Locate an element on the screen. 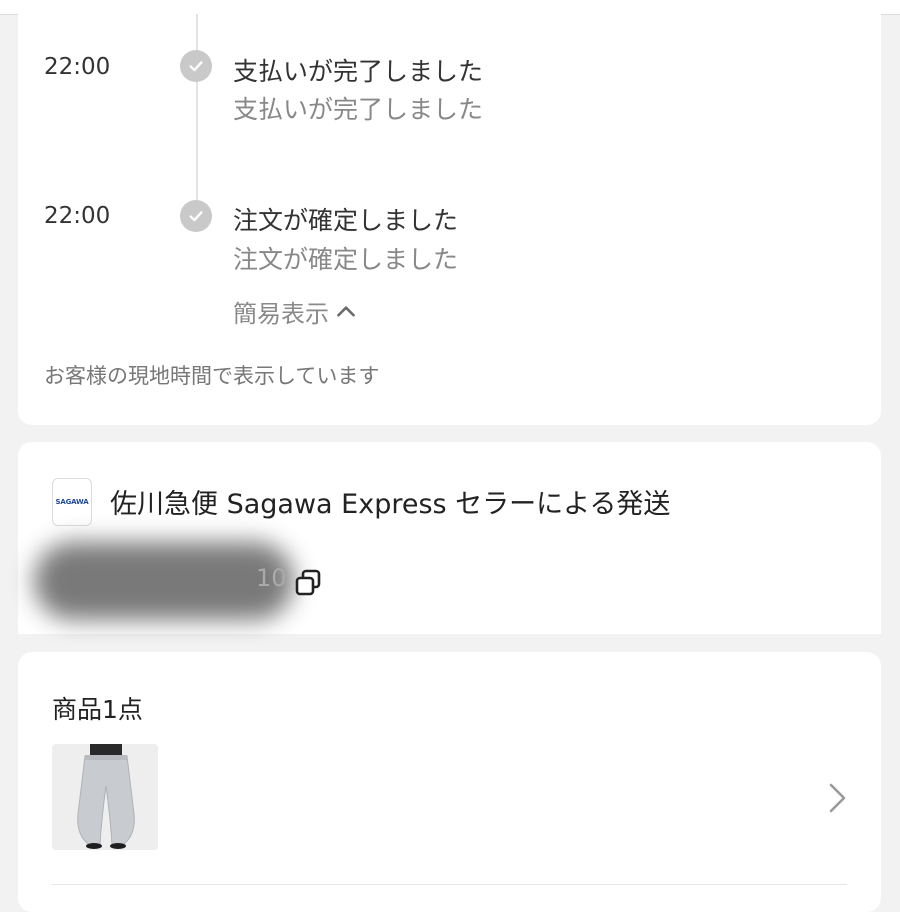 The width and height of the screenshot is (900, 912). event-subtitle: 支払いが完了しました is located at coordinates (358, 109).